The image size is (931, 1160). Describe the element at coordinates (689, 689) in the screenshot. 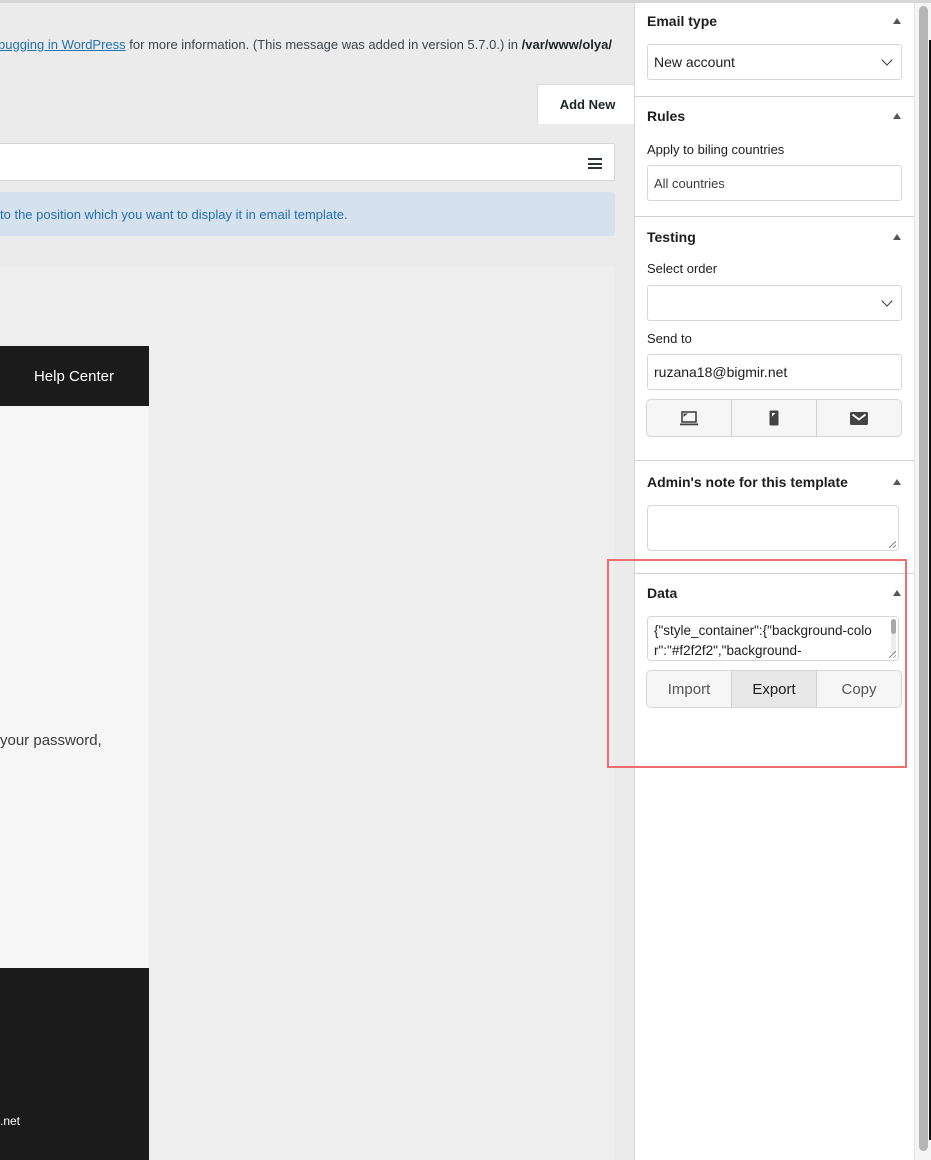

I see `import-button: Import` at that location.